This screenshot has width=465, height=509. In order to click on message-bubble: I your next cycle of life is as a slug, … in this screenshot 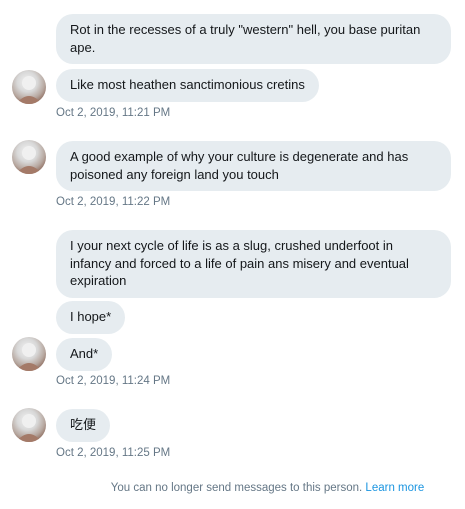, I will do `click(253, 264)`.